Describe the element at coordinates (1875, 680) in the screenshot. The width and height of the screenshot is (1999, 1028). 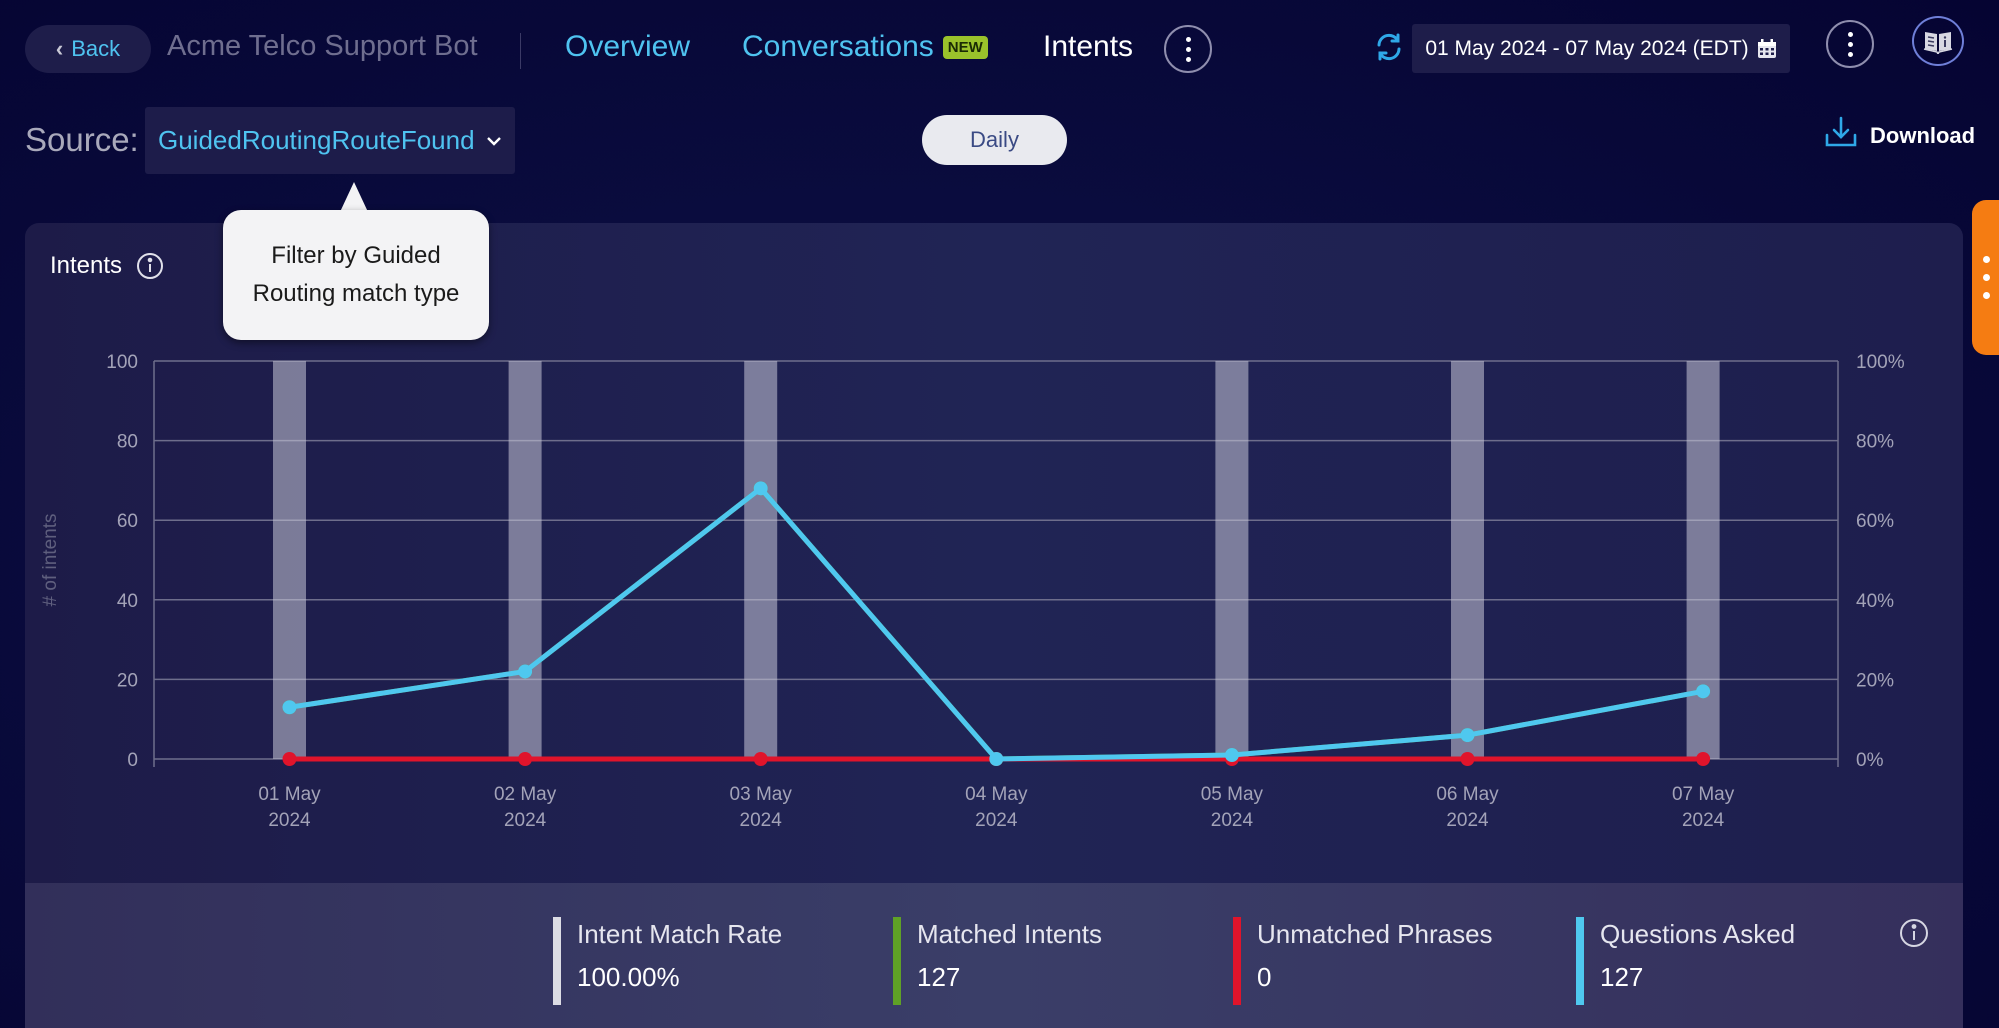
I see `y2-tick-label: 20%` at that location.